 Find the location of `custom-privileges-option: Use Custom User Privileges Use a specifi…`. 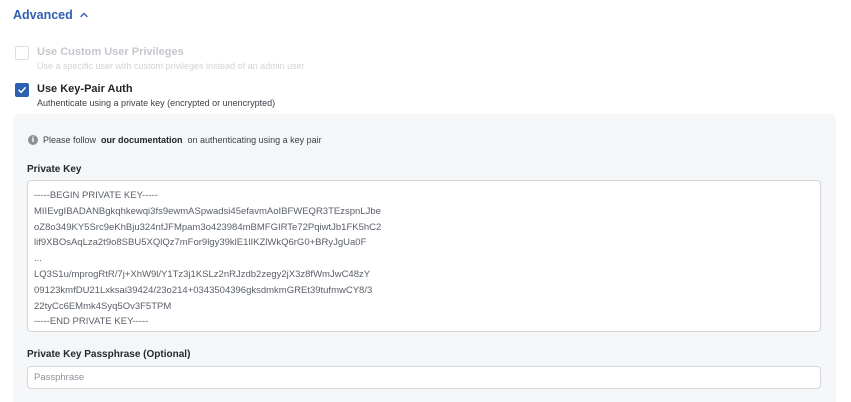

custom-privileges-option: Use Custom User Privileges Use a specifi… is located at coordinates (160, 59).